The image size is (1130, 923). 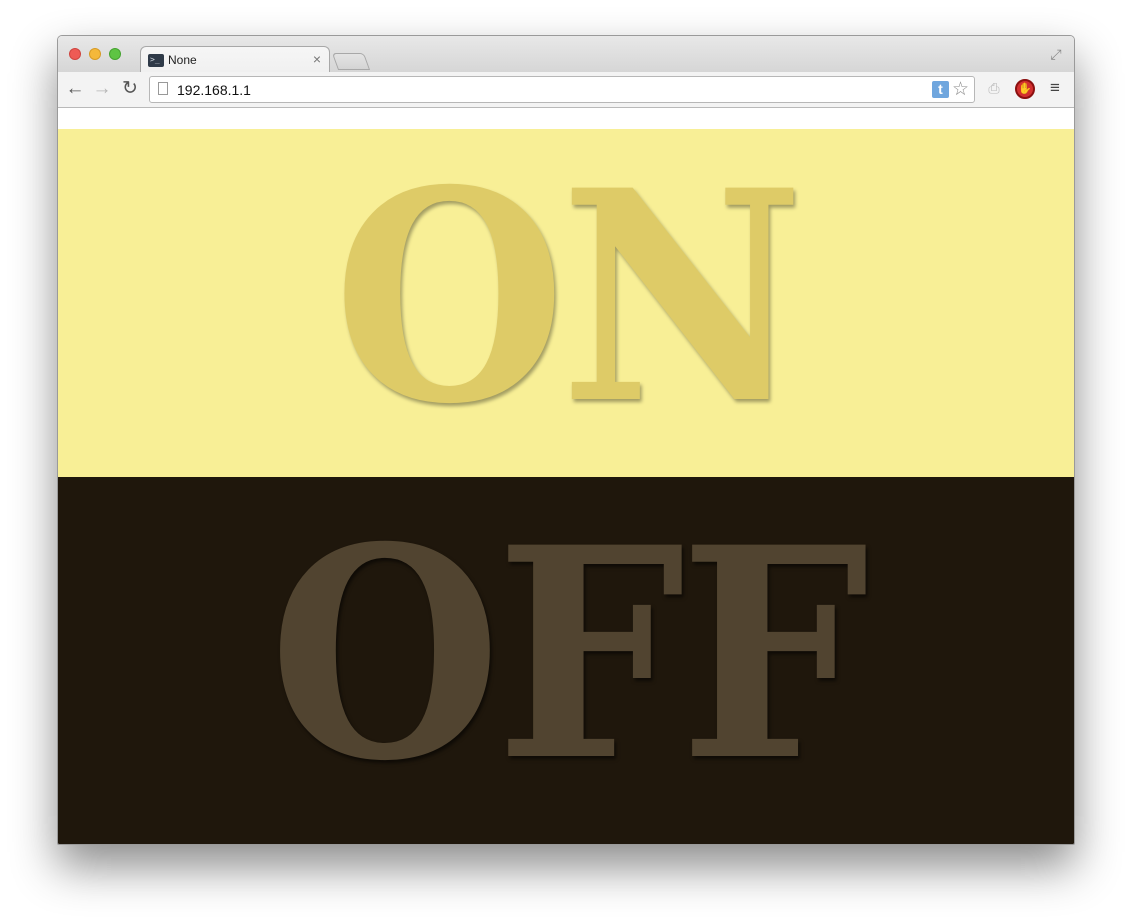 I want to click on printer-icon: ⎙, so click(x=994, y=88).